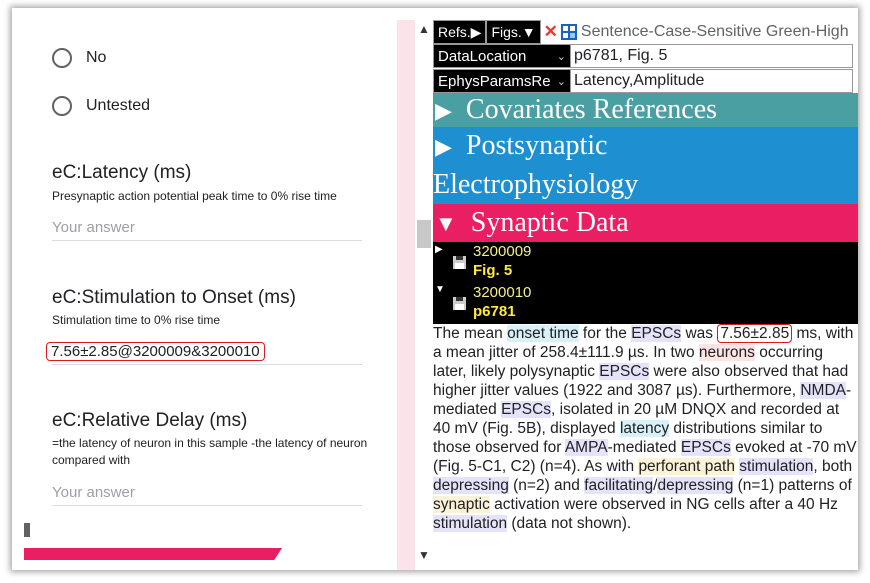 The height and width of the screenshot is (583, 870). I want to click on text-segment: (data not shown)., so click(569, 523).